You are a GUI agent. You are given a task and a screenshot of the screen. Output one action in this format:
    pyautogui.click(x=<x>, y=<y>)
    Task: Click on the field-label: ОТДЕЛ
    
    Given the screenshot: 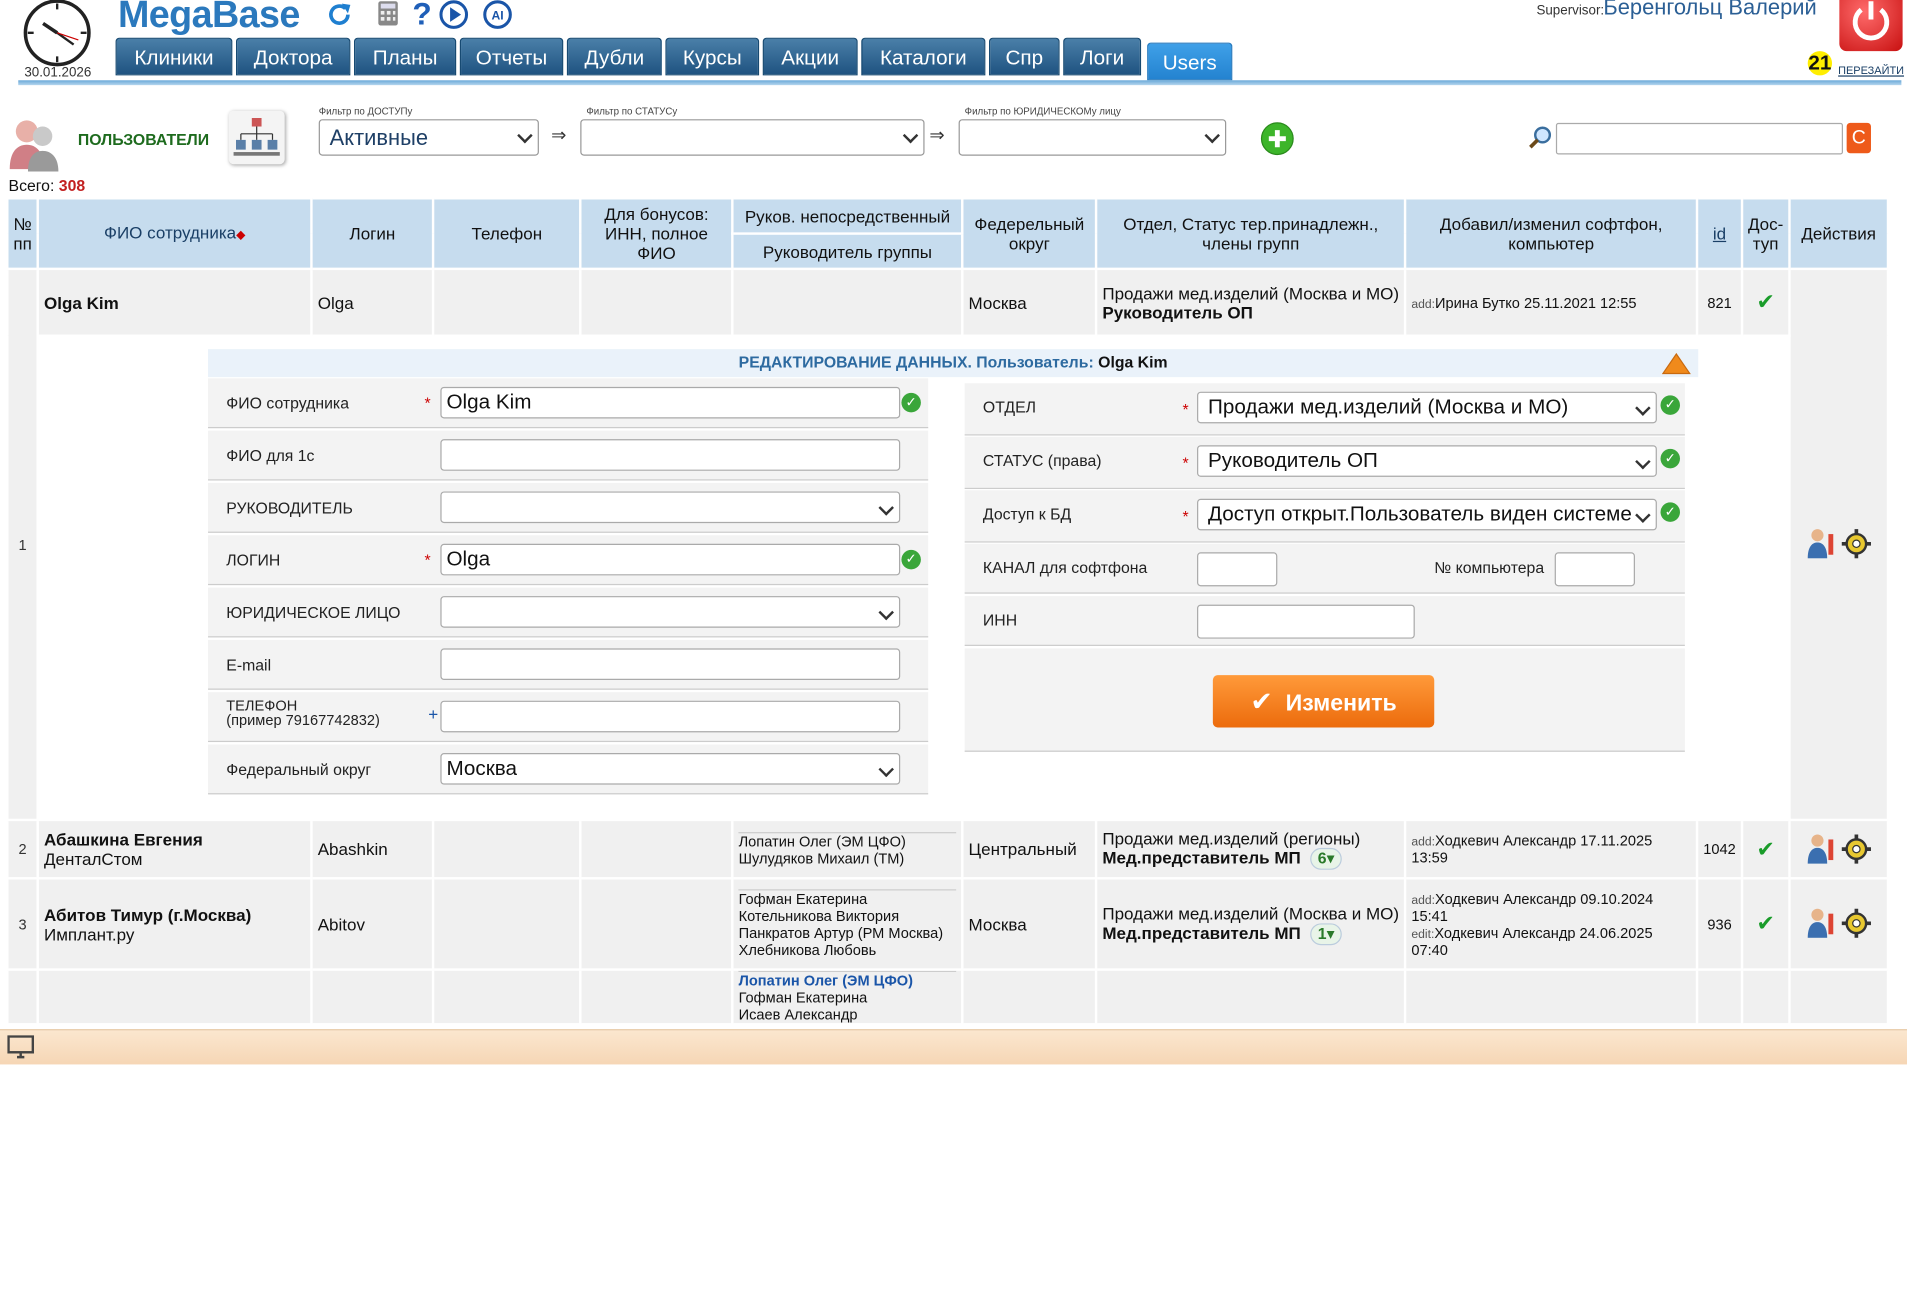 What is the action you would take?
    pyautogui.click(x=1009, y=407)
    